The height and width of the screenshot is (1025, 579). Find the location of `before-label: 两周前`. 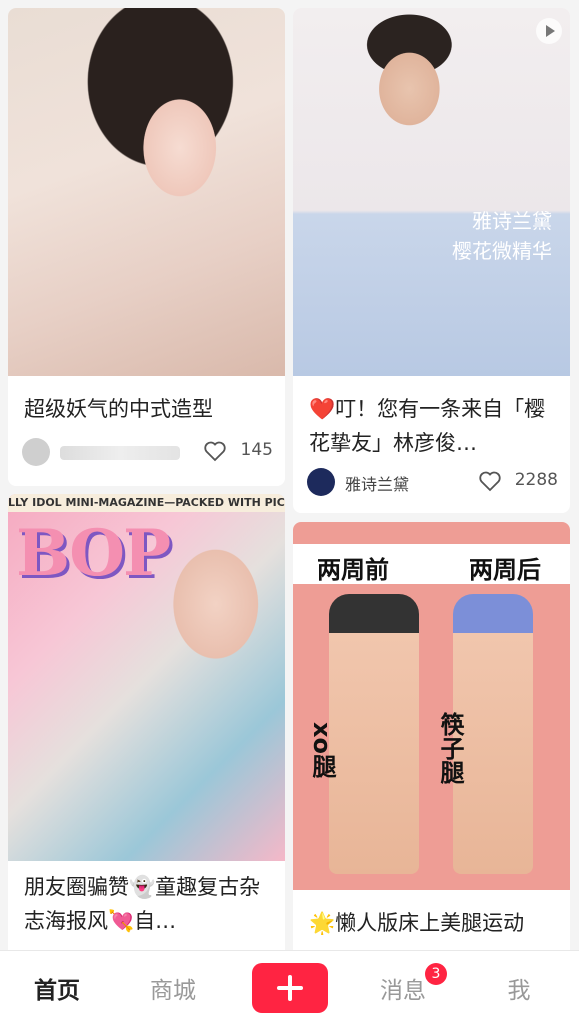

before-label: 两周前 is located at coordinates (353, 570).